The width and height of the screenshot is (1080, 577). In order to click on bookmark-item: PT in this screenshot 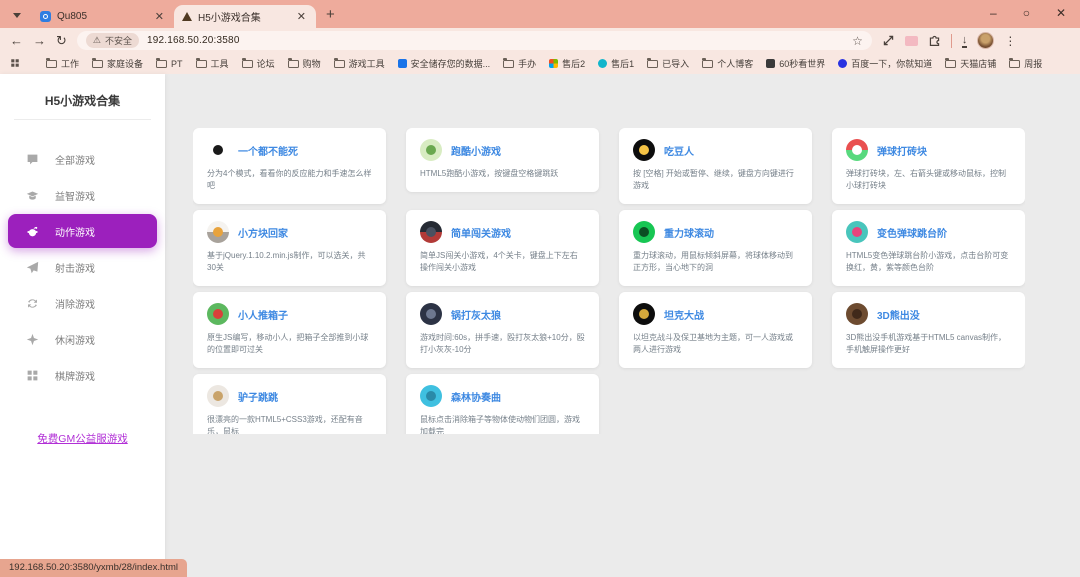, I will do `click(169, 63)`.